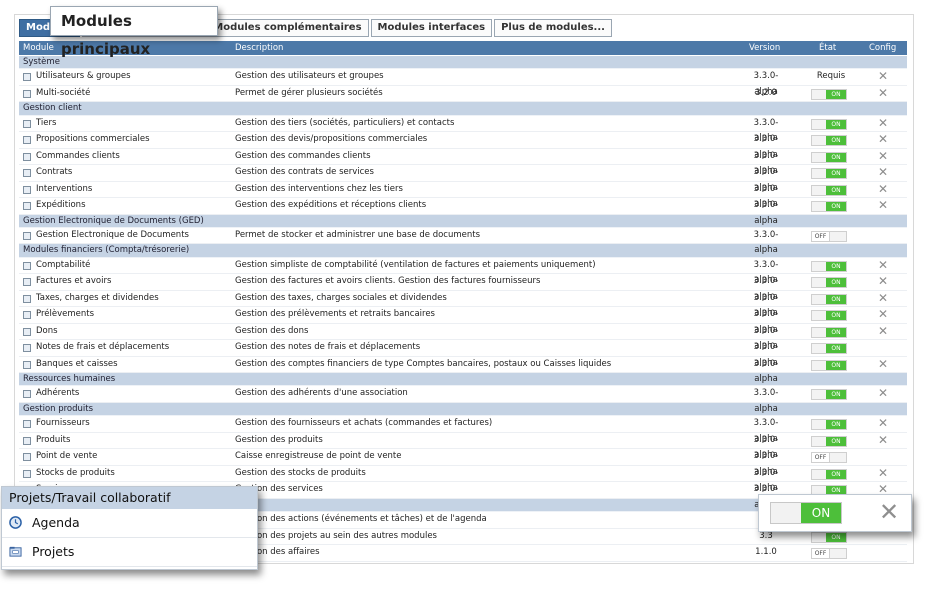 The image size is (940, 592). What do you see at coordinates (304, 172) in the screenshot?
I see `module-description: Gestion des contrats de services` at bounding box center [304, 172].